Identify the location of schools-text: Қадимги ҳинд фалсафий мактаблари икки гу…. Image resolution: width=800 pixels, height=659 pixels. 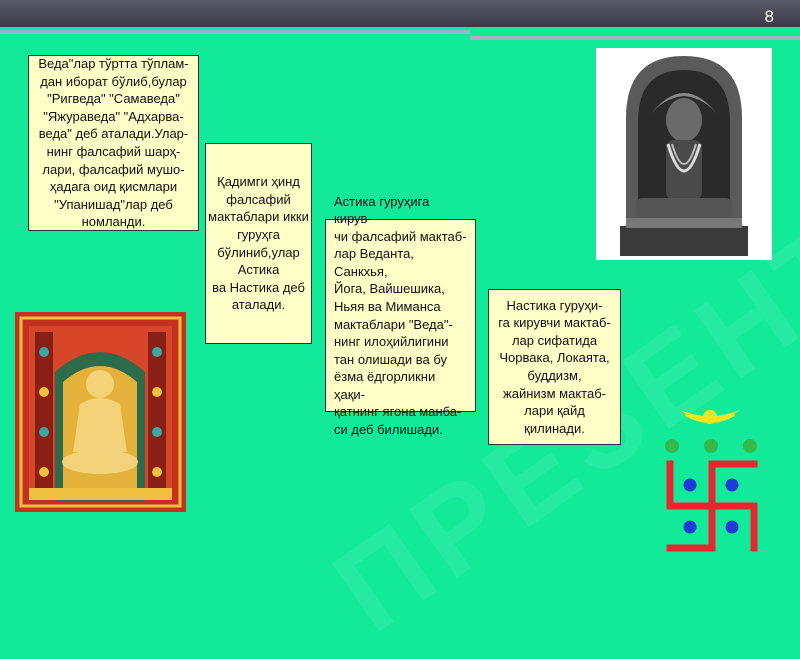
(258, 243).